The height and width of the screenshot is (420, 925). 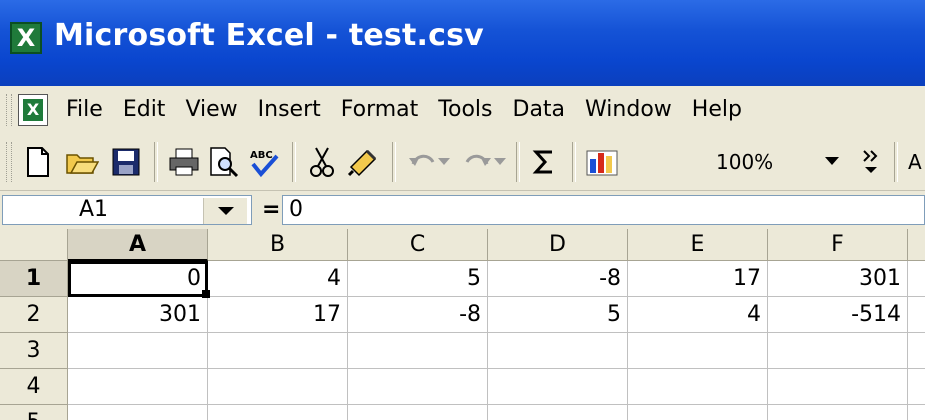 I want to click on name-box-dropdown-icon, so click(x=225, y=211).